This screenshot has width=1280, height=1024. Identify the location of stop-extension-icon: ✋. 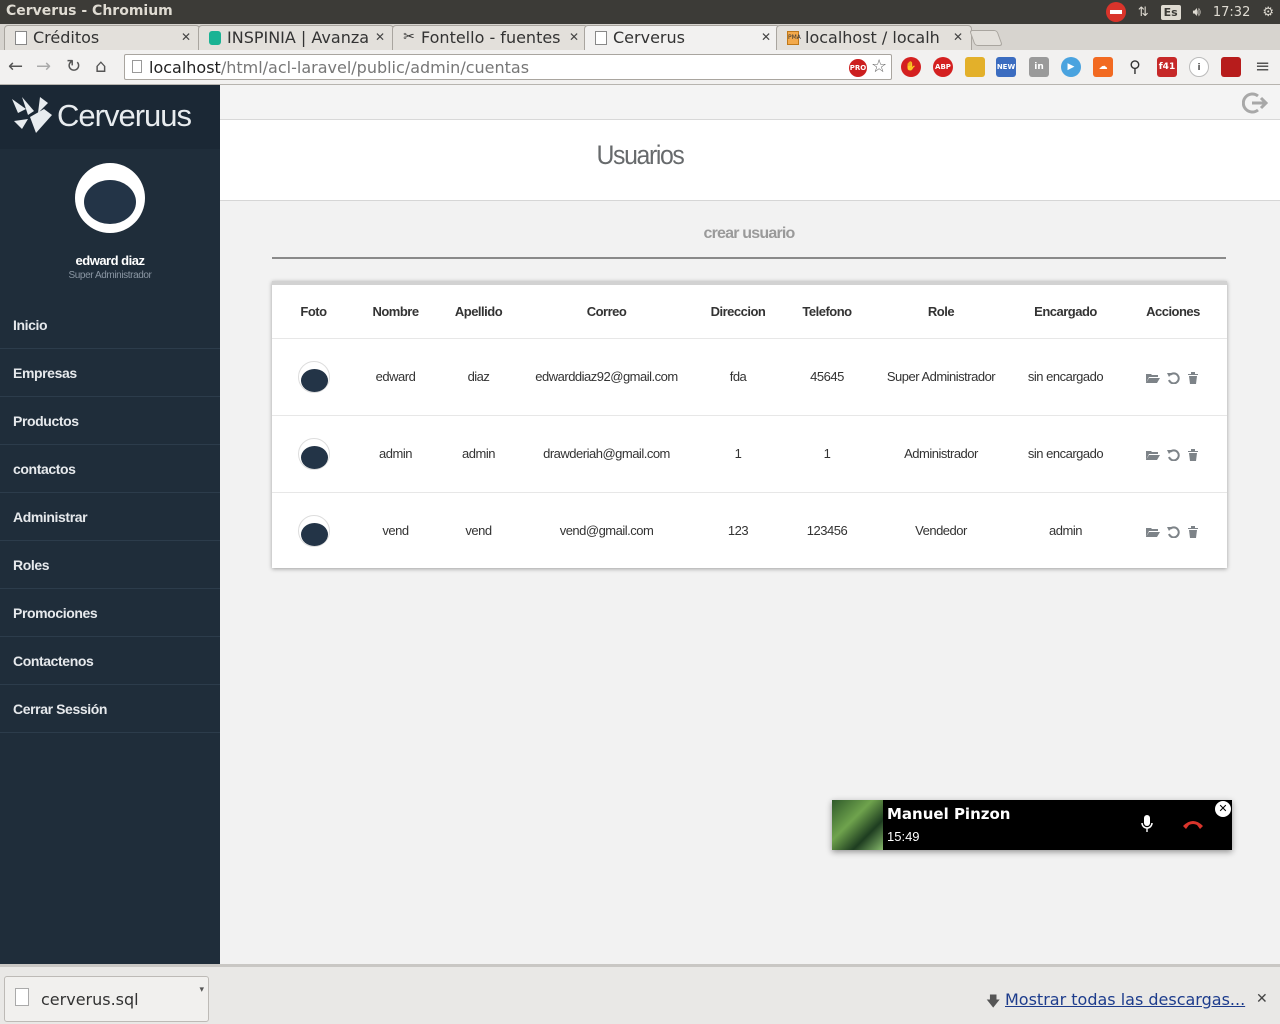
(911, 67).